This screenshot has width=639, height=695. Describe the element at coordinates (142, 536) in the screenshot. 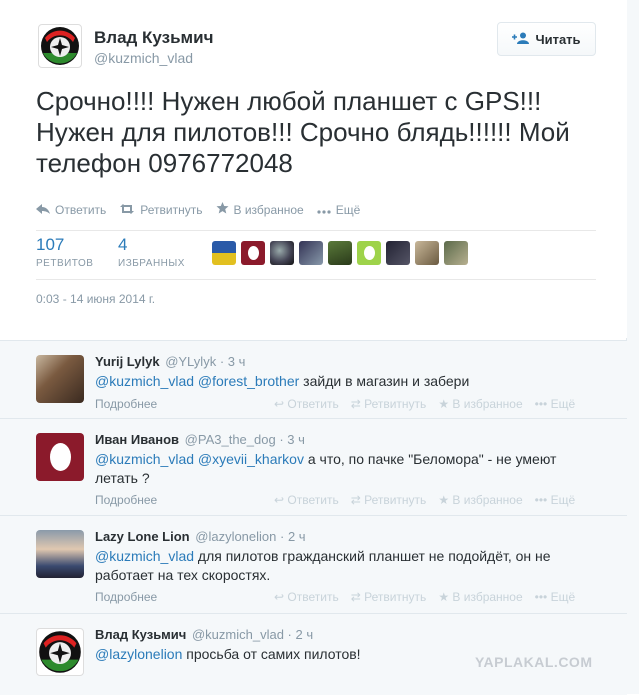

I see `reply-author-name: Lazy Lone Lion` at that location.